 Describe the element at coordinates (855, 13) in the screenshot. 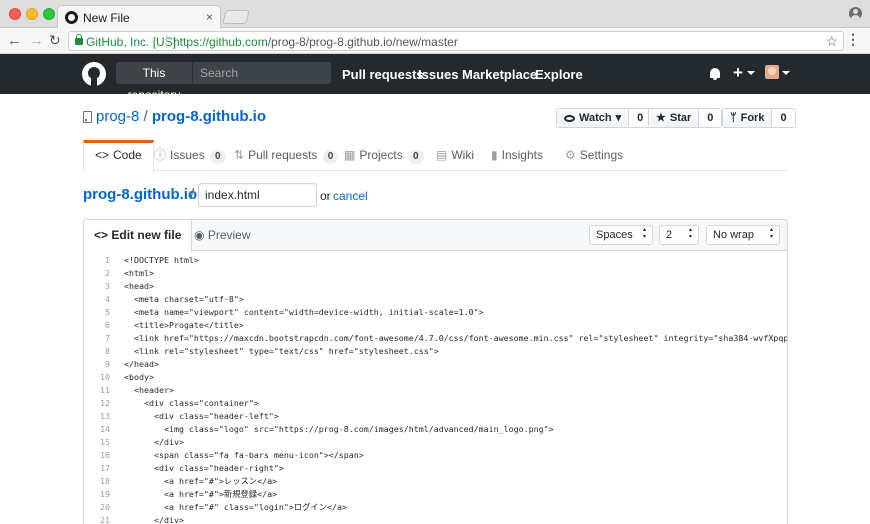

I see `profile-icon` at that location.